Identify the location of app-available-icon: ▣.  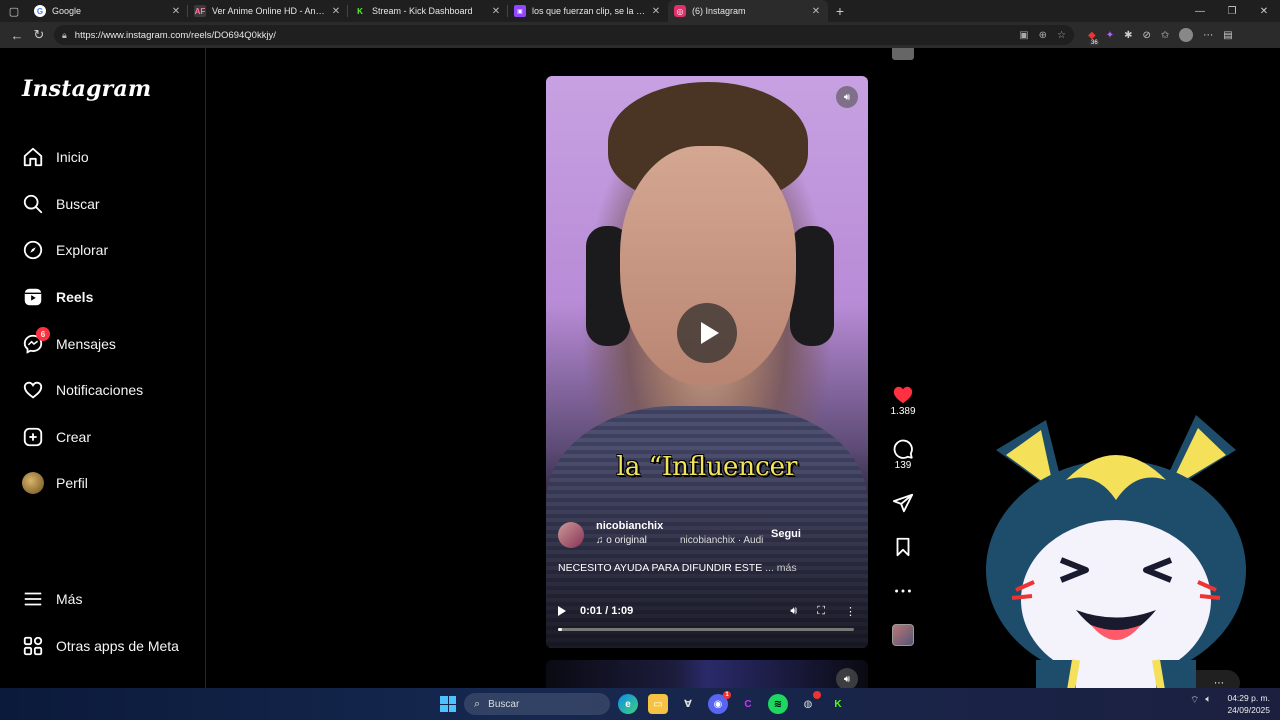
(1023, 35).